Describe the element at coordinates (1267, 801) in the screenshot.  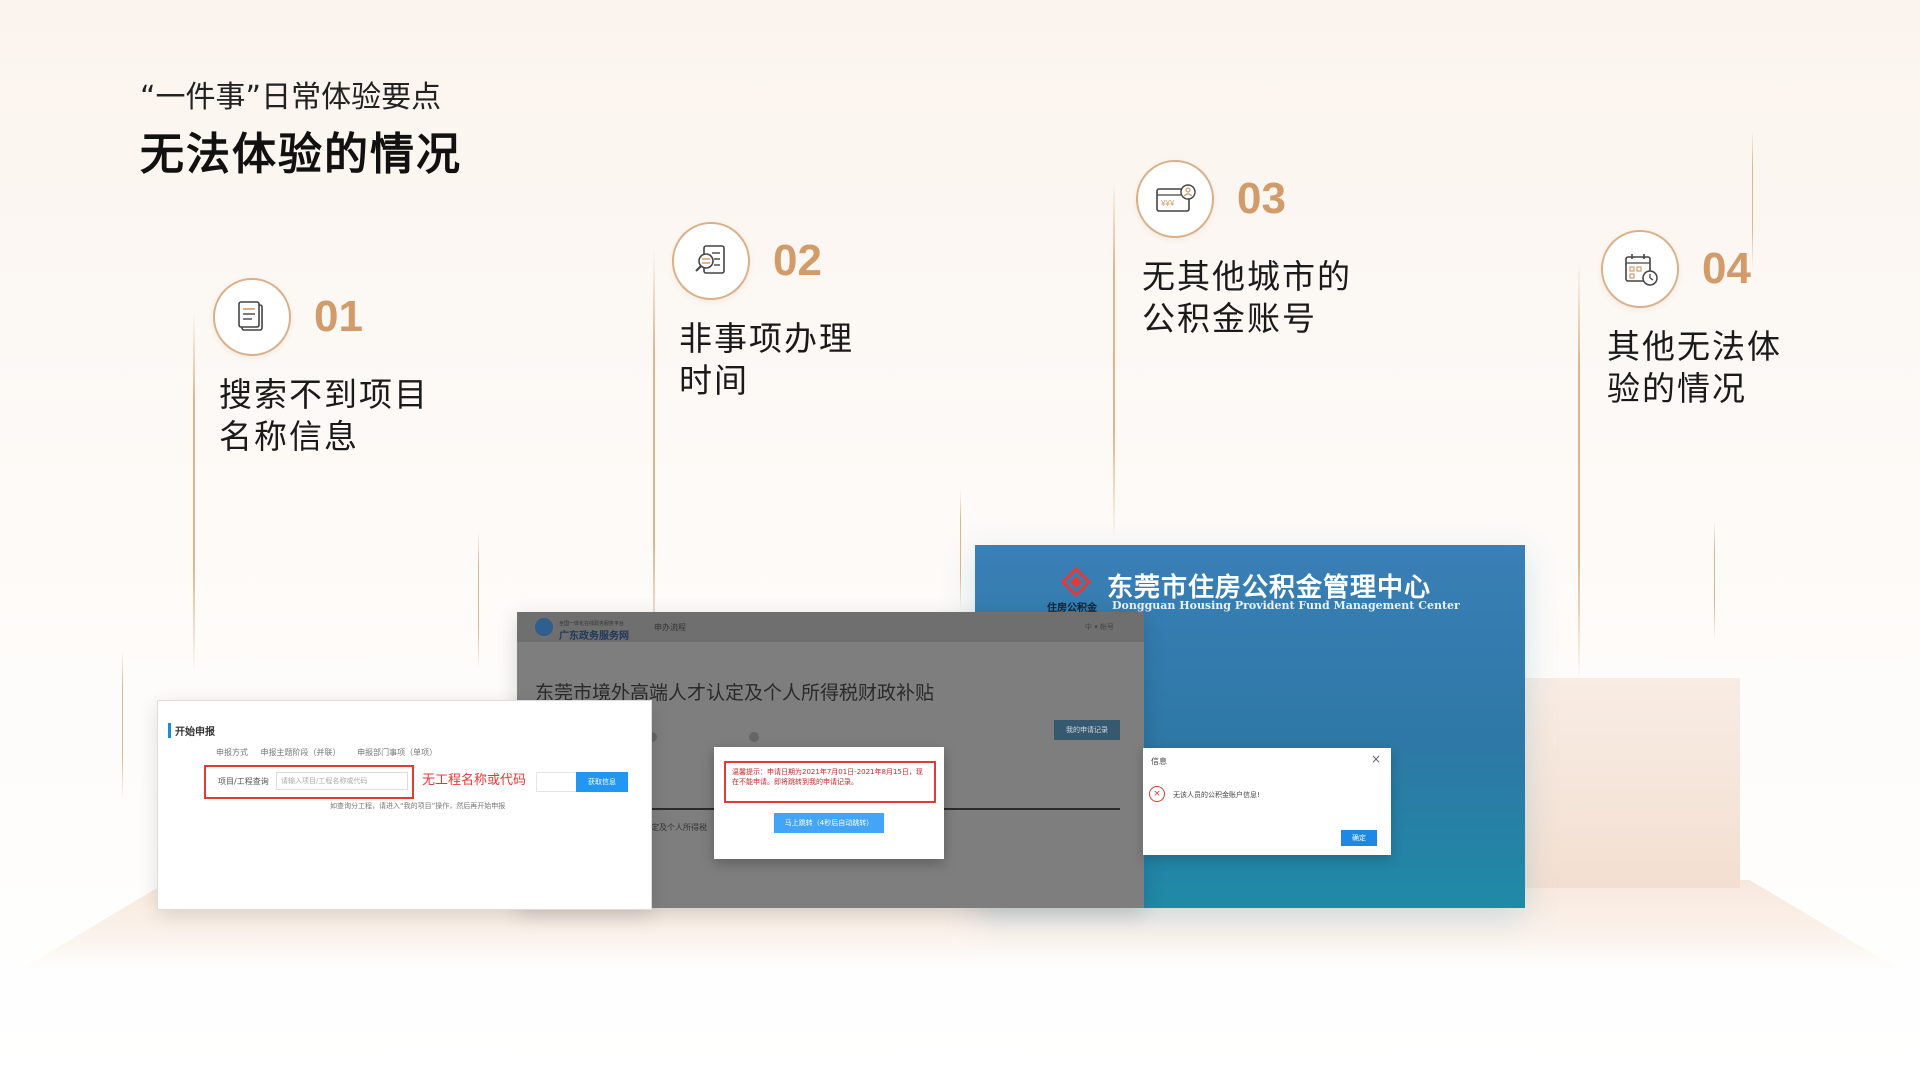
I see `info-dialog: 信息 × × 无该人员的公积金账户信息! 确定` at that location.